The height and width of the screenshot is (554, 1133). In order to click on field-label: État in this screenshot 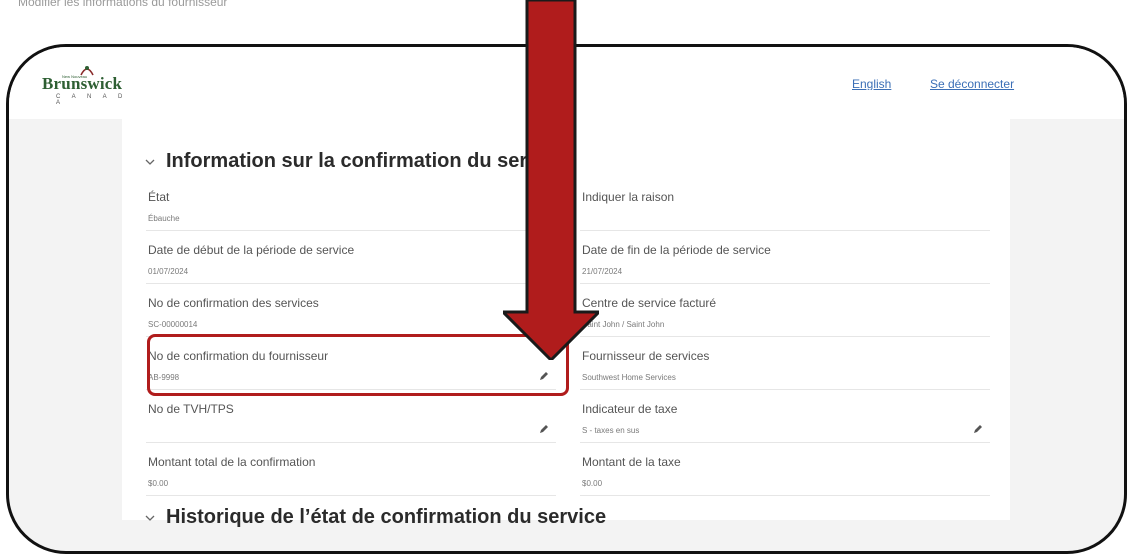, I will do `click(159, 197)`.